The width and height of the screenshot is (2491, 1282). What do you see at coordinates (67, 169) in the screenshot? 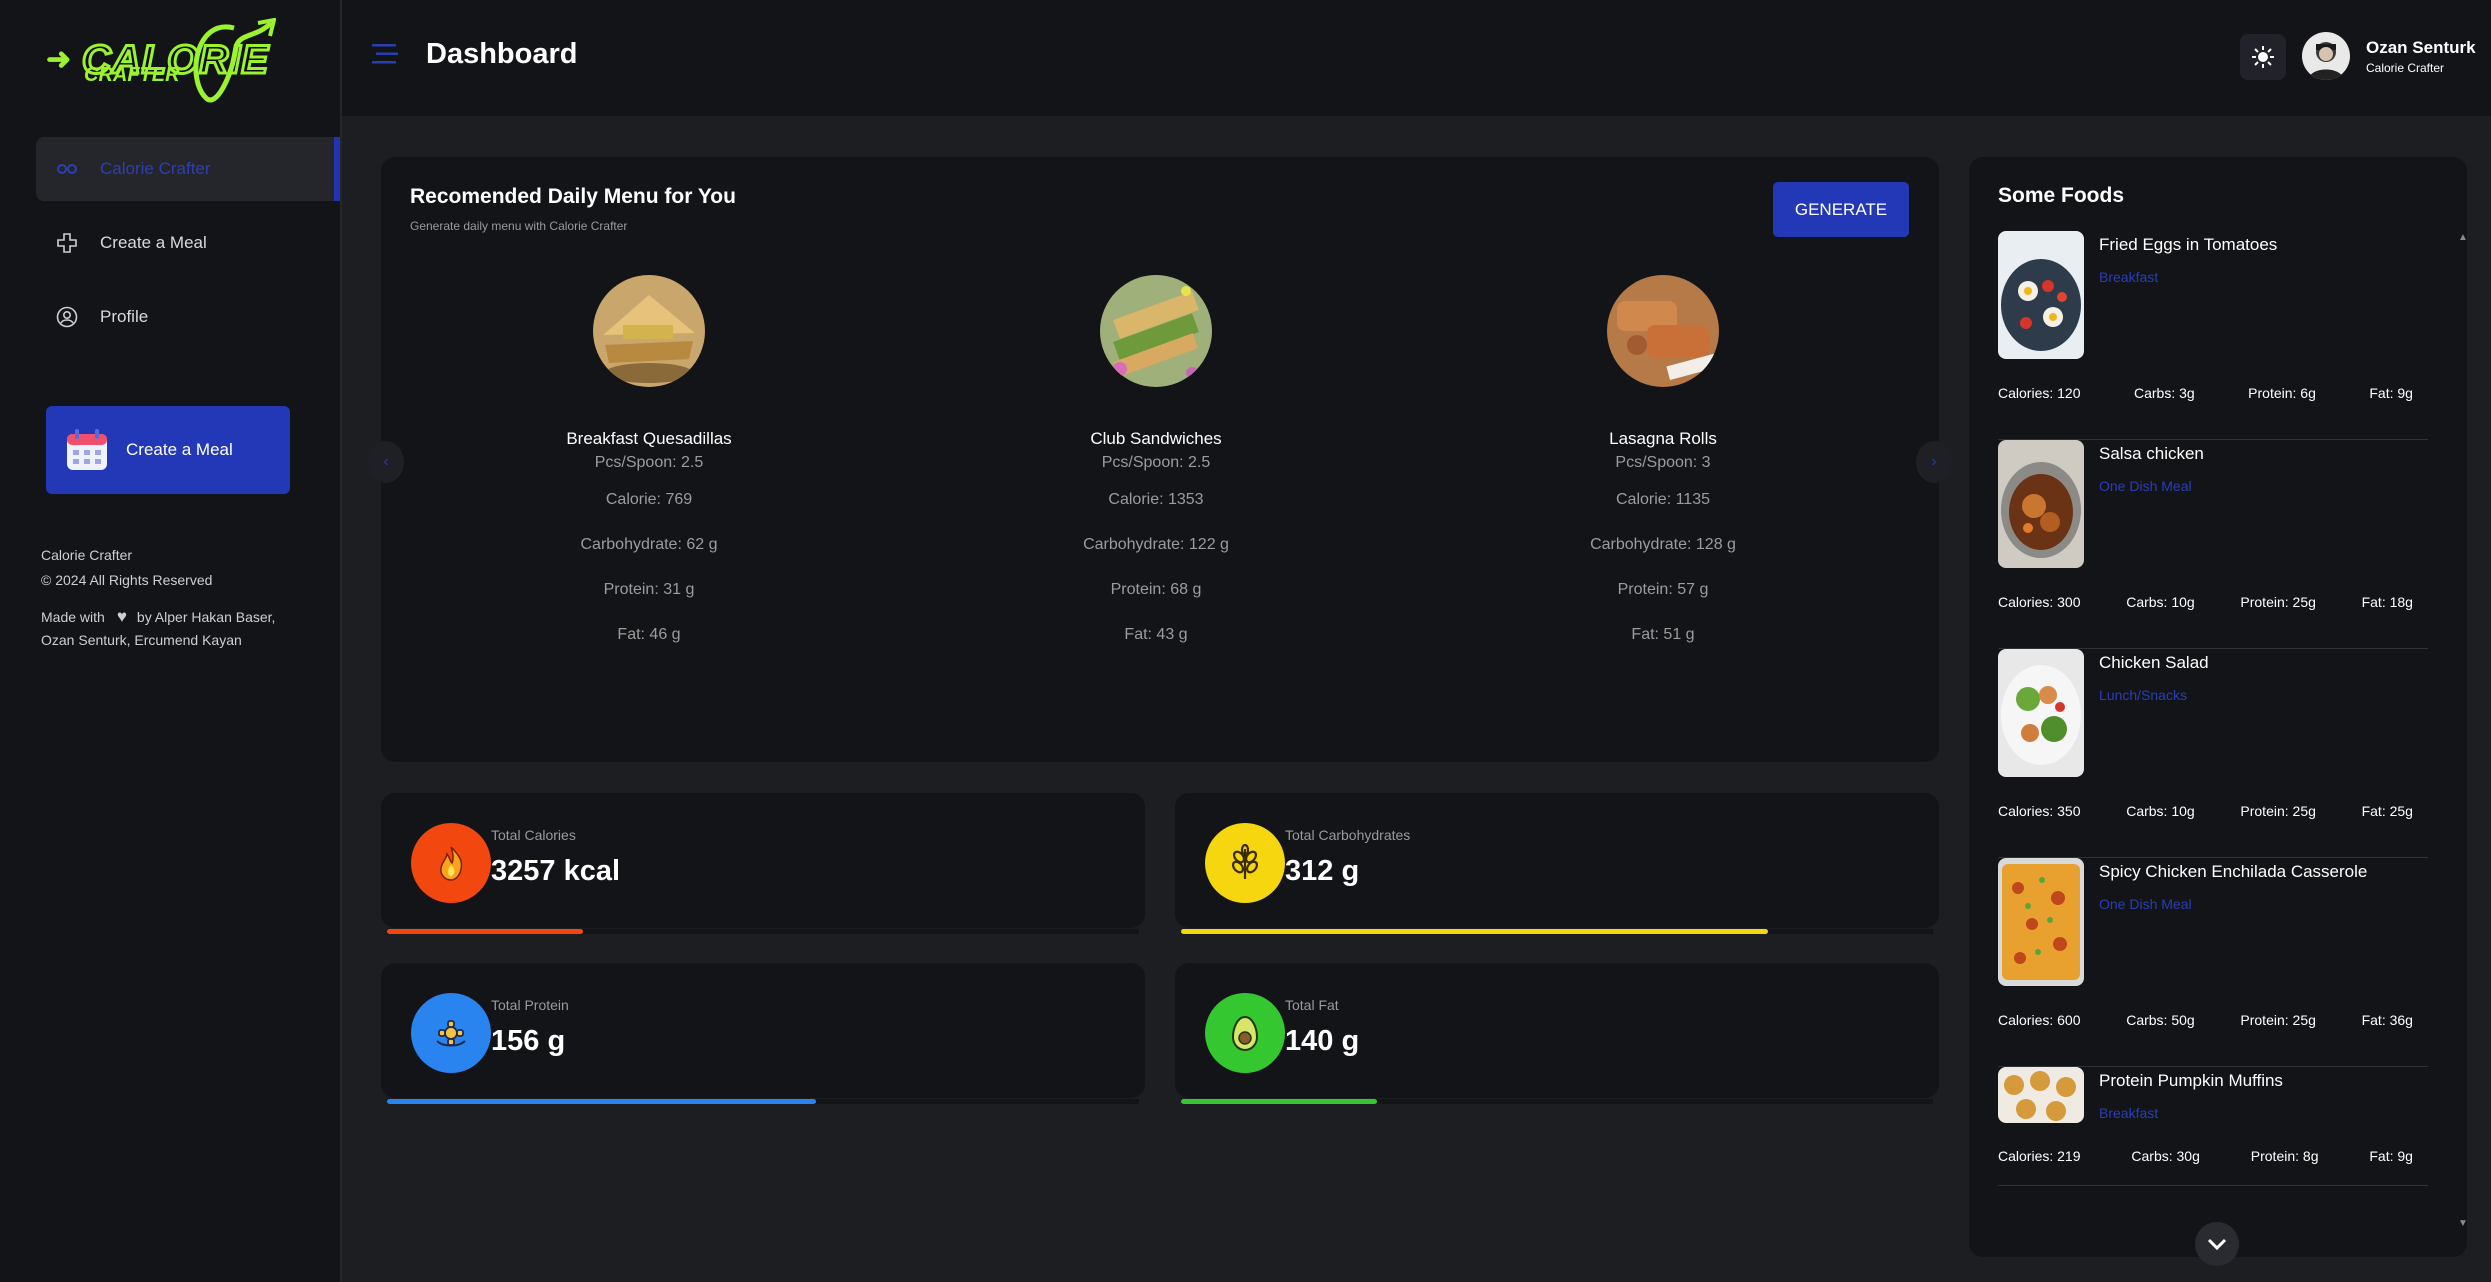
I see `infinity-icon` at bounding box center [67, 169].